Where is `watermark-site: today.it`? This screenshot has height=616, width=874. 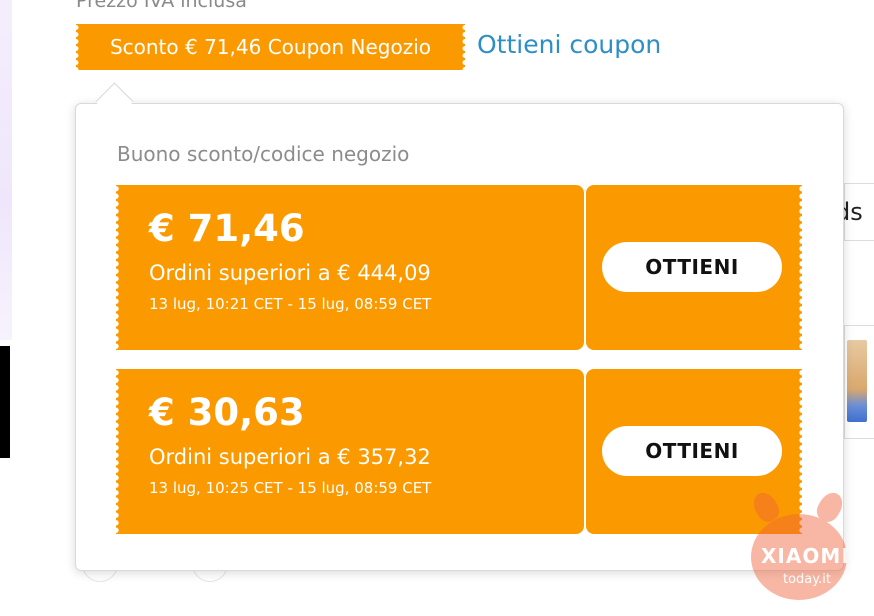 watermark-site: today.it is located at coordinates (807, 579).